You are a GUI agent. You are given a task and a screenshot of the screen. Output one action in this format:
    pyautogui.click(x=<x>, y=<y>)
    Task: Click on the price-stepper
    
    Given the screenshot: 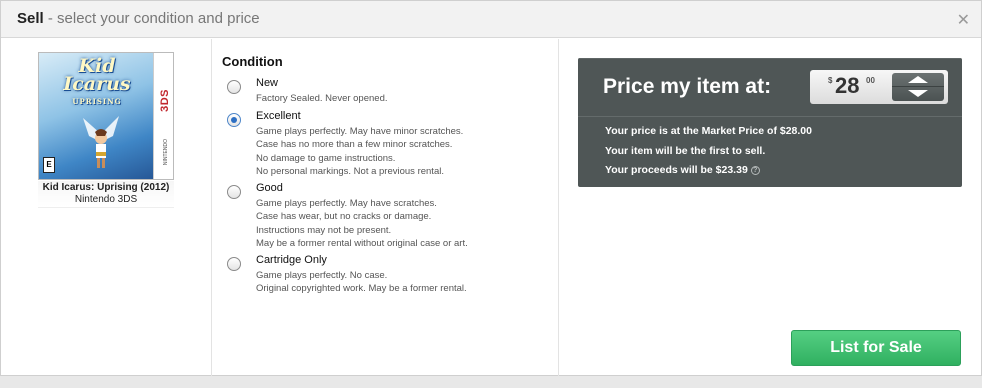 What is the action you would take?
    pyautogui.click(x=918, y=87)
    